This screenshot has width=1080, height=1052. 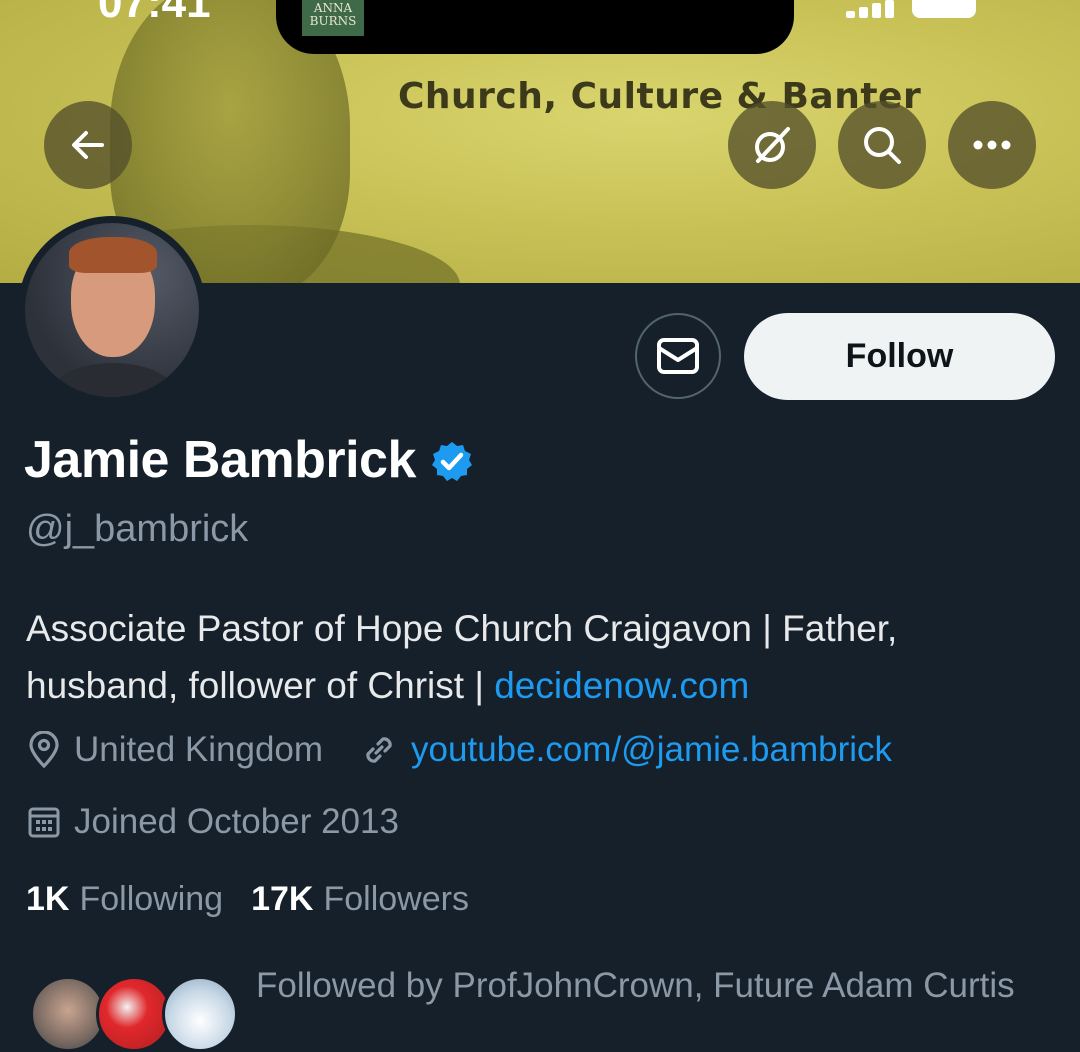 I want to click on mail-icon, so click(x=678, y=356).